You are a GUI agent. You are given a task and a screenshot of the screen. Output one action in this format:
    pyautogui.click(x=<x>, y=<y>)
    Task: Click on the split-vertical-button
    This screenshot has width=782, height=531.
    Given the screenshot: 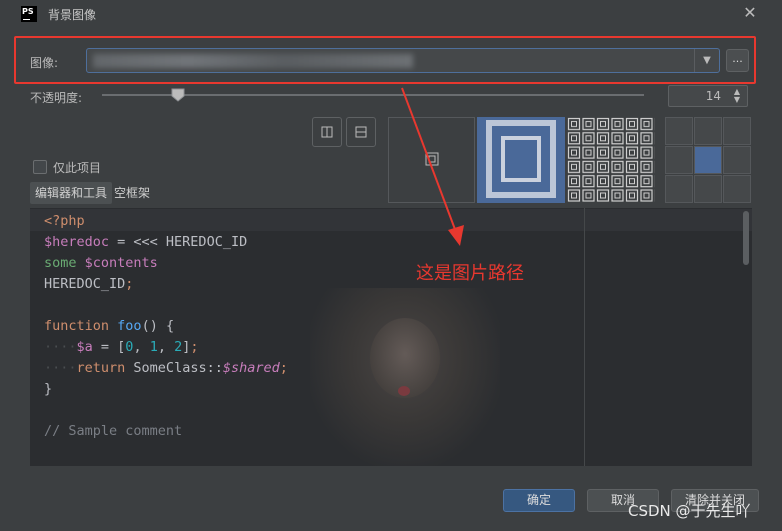 What is the action you would take?
    pyautogui.click(x=327, y=132)
    